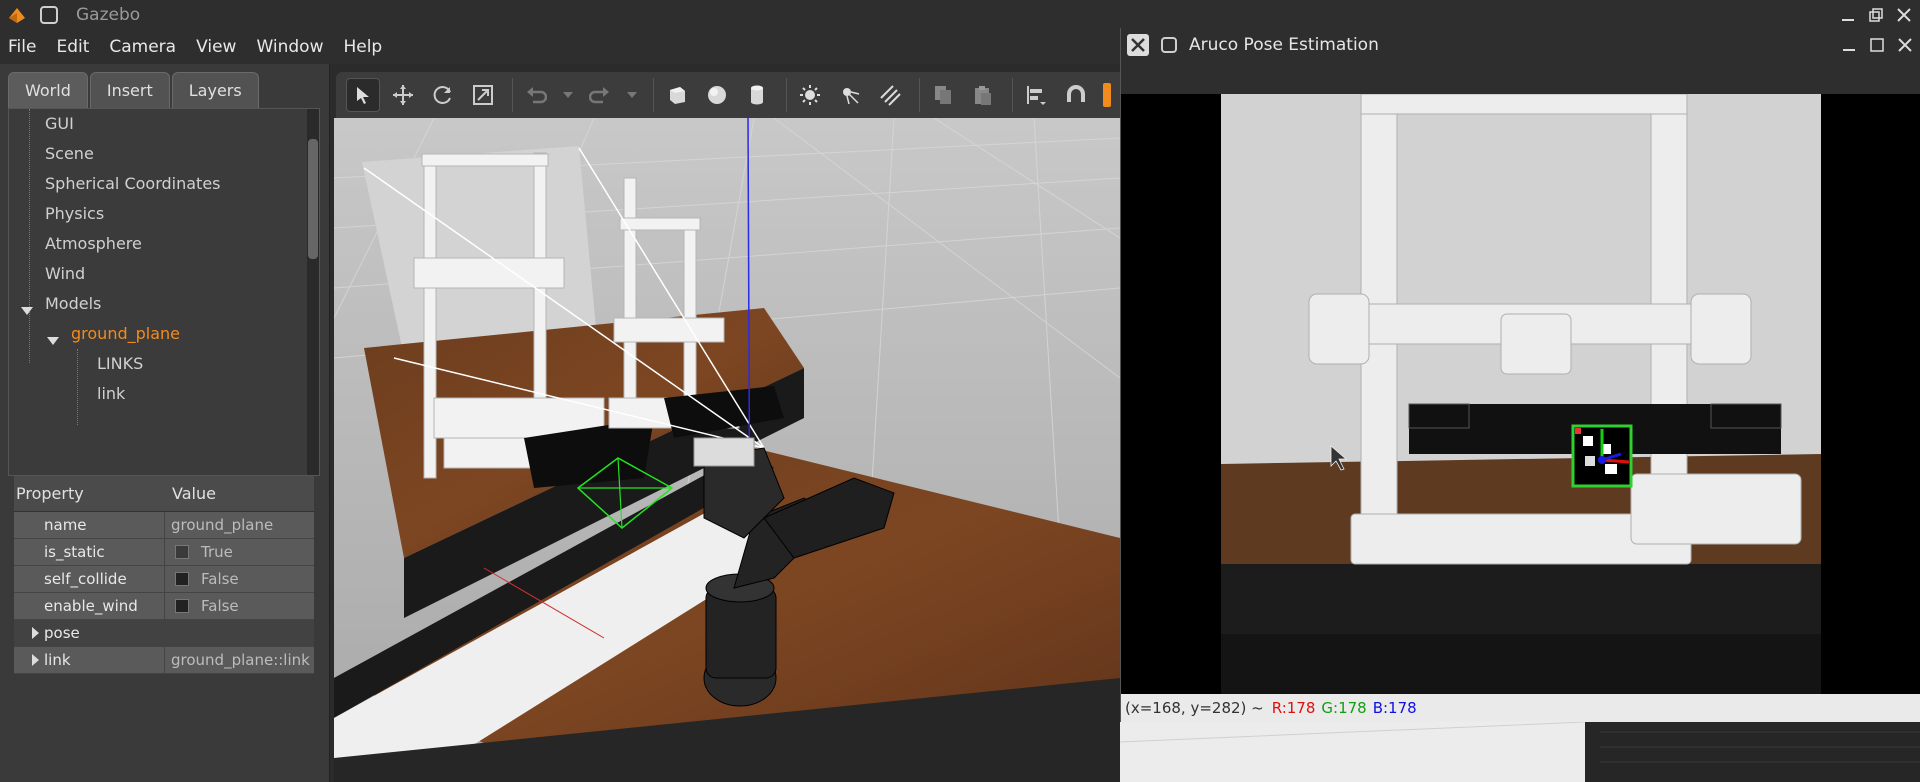 Image resolution: width=1920 pixels, height=782 pixels. What do you see at coordinates (164, 633) in the screenshot?
I see `property-row-pose: pose` at bounding box center [164, 633].